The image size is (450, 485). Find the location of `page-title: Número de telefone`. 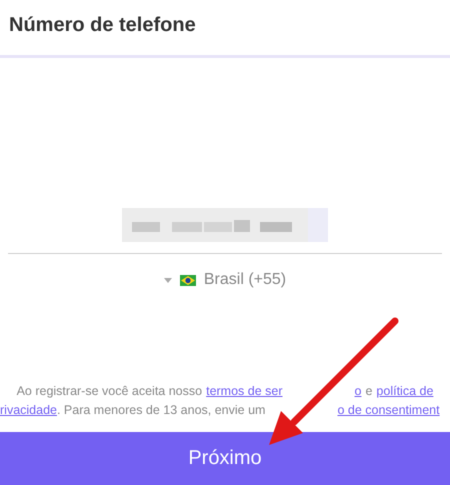

page-title: Número de telefone is located at coordinates (102, 25).